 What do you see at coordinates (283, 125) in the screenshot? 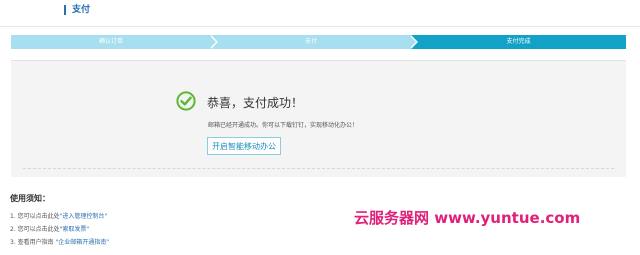
I see `success-description: 邮箱已经开通成功。你可以下载钉钉，实现移动化办公！` at bounding box center [283, 125].